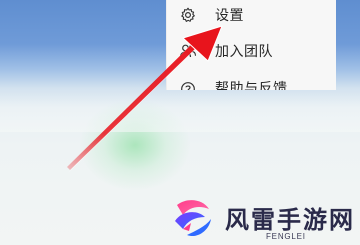 This screenshot has height=245, width=360. Describe the element at coordinates (193, 219) in the screenshot. I see `fenglei-logo-icon` at that location.